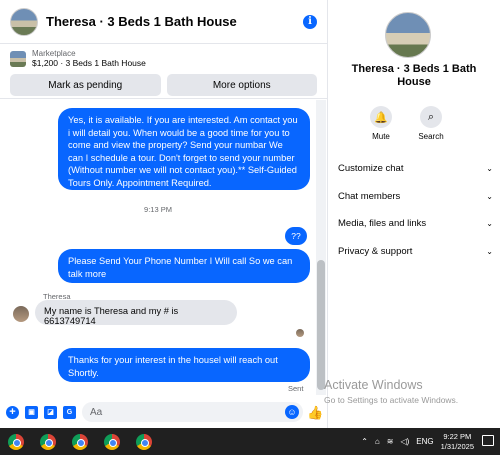 This screenshot has height=455, width=500. What do you see at coordinates (250, 441) in the screenshot?
I see `taskbar: ⌃ ⌂ ≋ ◁) ENG 9:22 PM 1/31/2025` at bounding box center [250, 441].